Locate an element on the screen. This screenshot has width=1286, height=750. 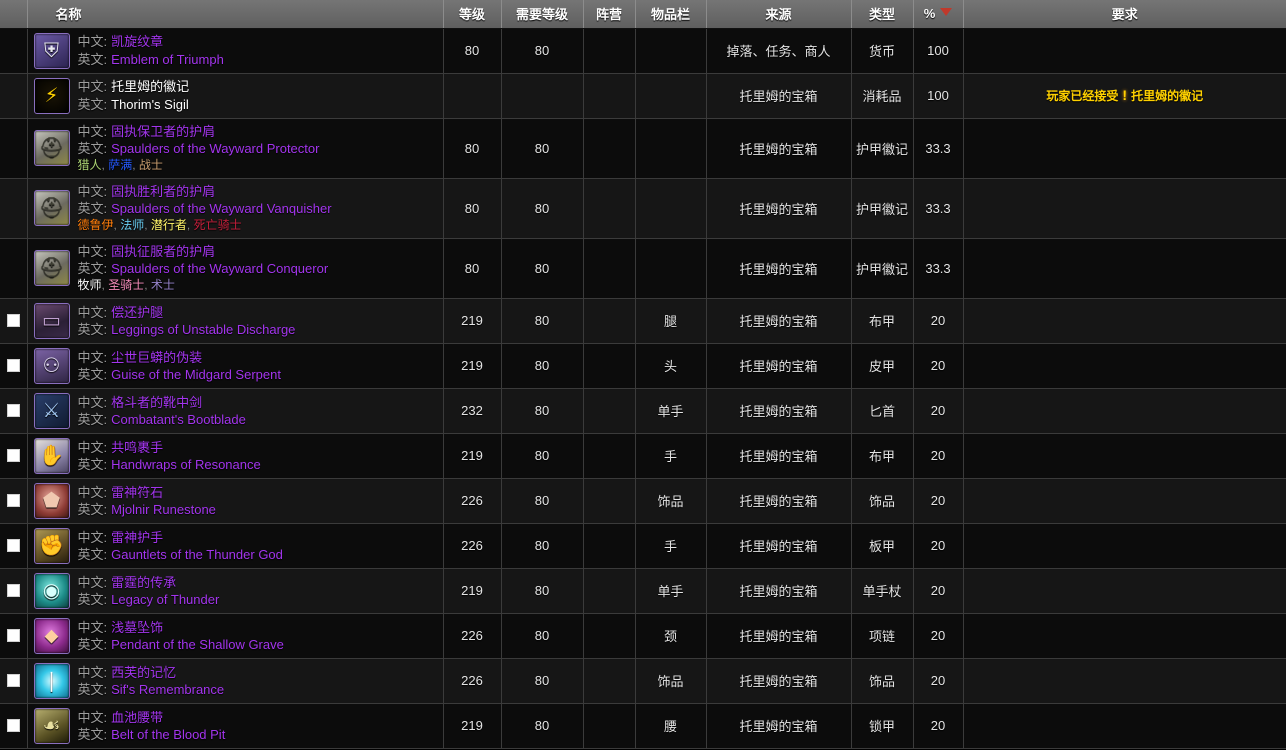
spaulders-protector-icon: ⛑ is located at coordinates (51, 148).